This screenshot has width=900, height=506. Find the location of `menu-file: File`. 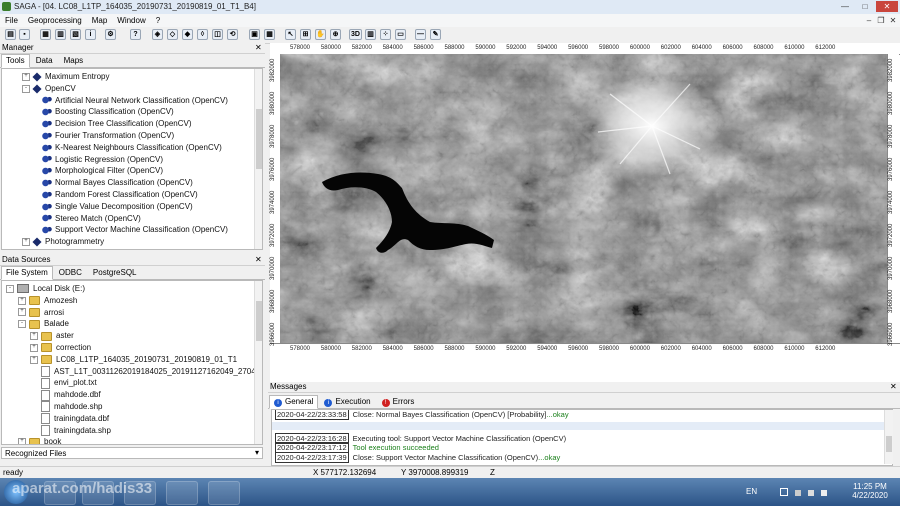

menu-file: File is located at coordinates (11, 20).